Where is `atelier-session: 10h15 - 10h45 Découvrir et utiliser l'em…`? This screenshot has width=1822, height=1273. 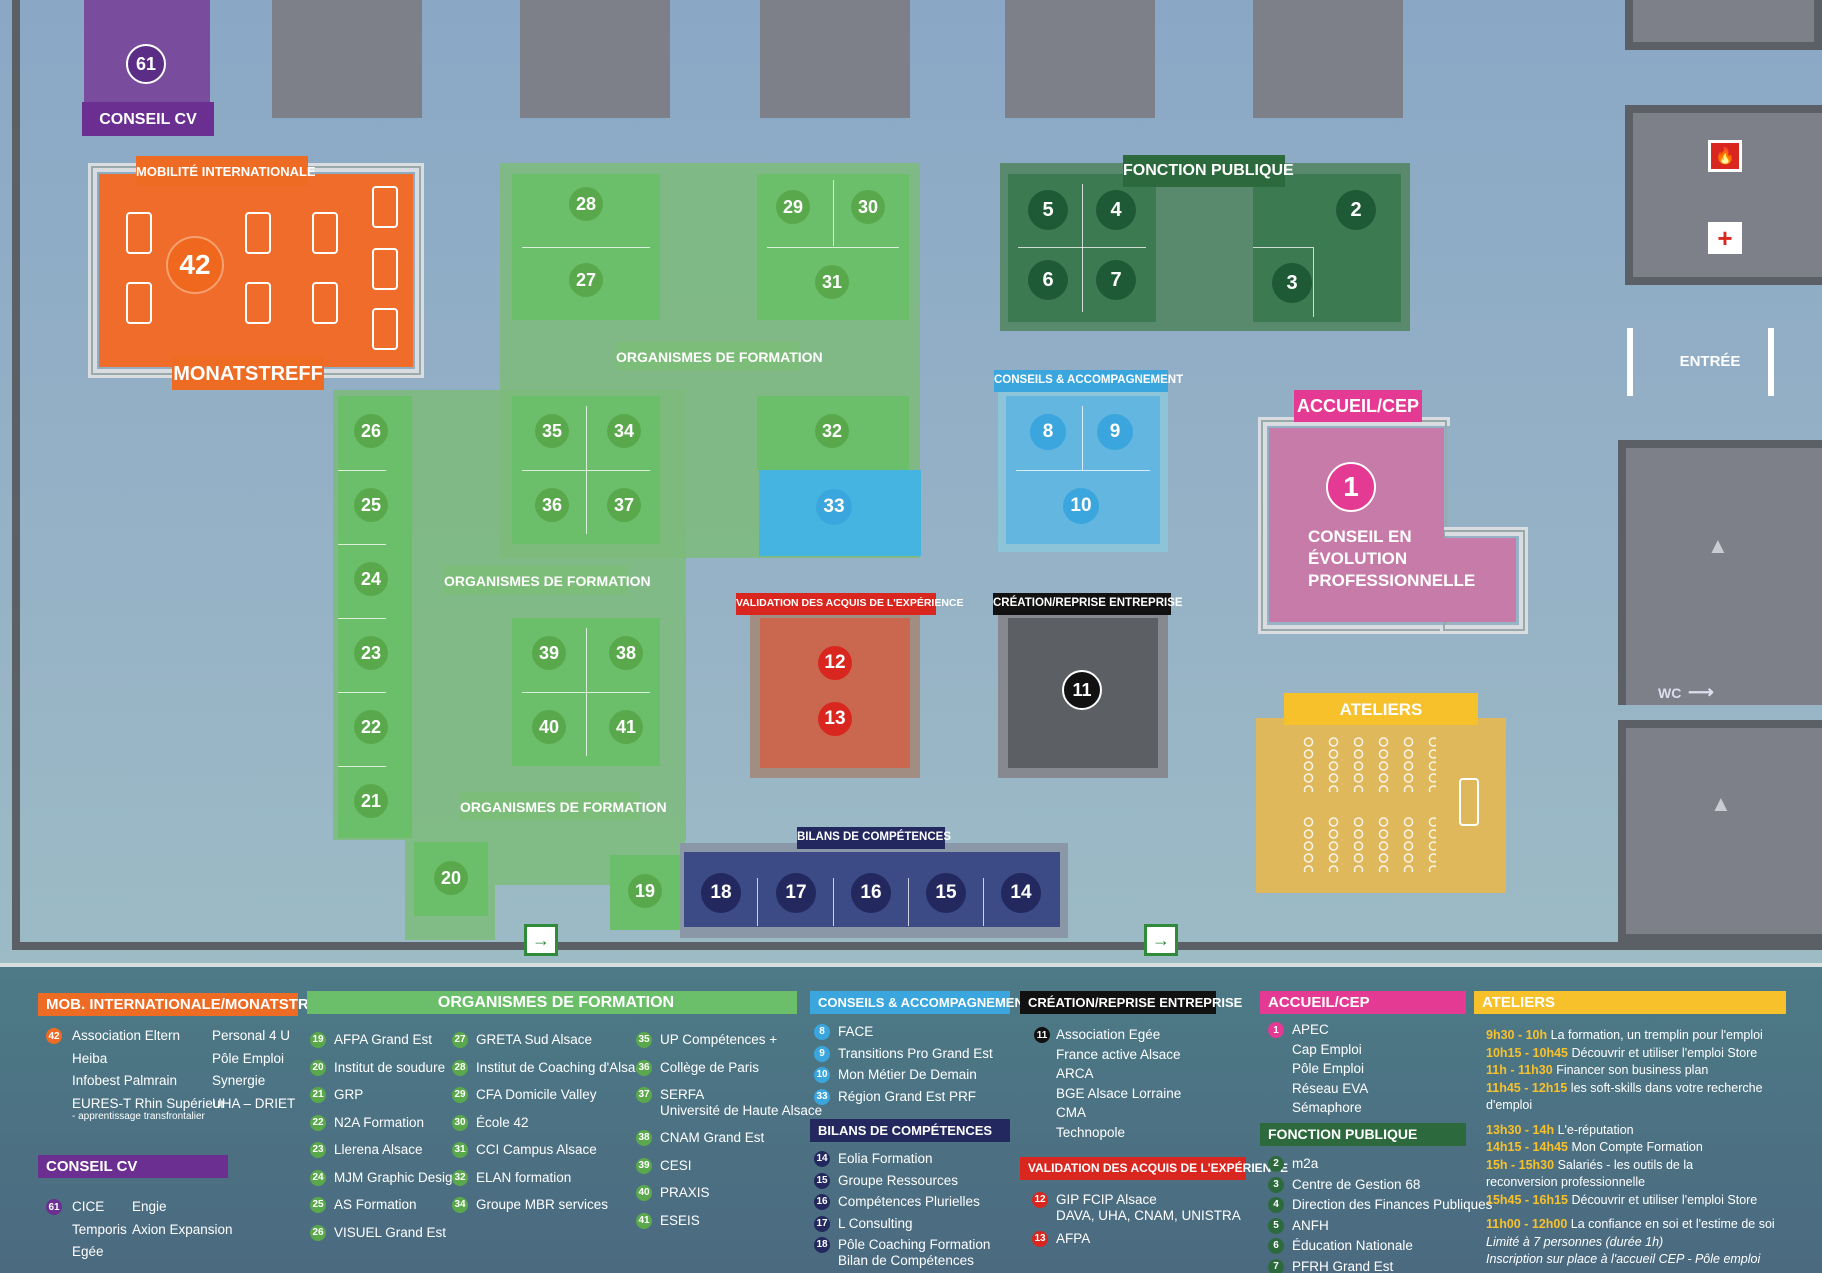 atelier-session: 10h15 - 10h45 Découvrir et utiliser l'em… is located at coordinates (1630, 1052).